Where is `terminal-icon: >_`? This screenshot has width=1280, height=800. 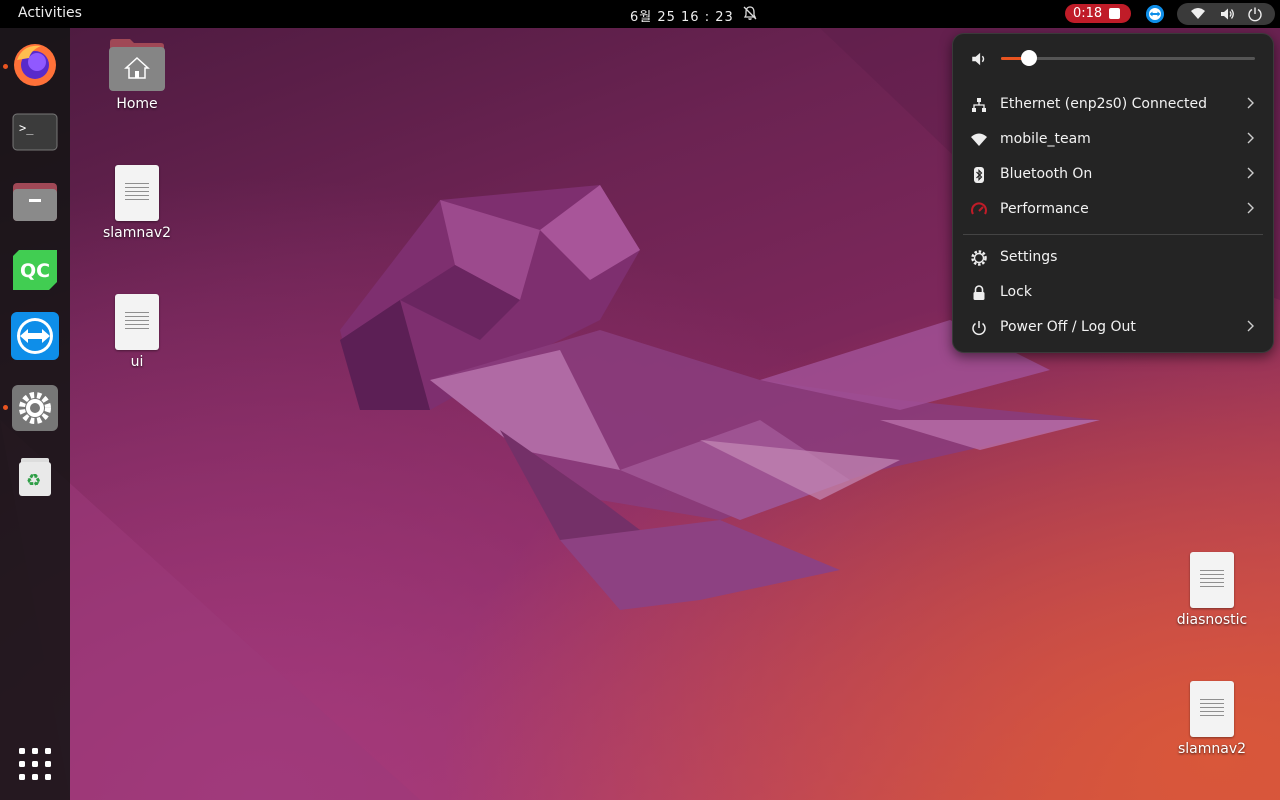
terminal-icon: >_ is located at coordinates (35, 132).